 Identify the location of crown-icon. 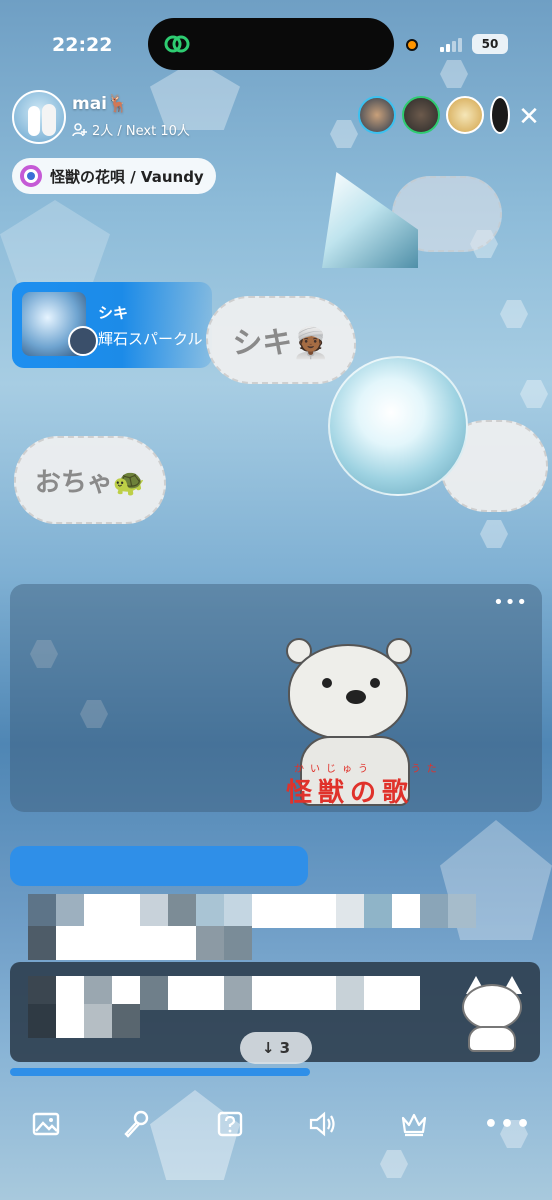
(414, 1125).